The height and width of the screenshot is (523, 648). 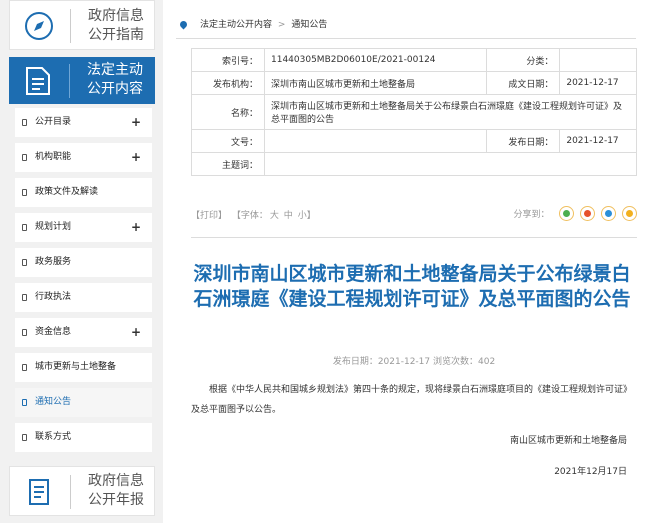 I want to click on doc-number-value, so click(x=375, y=141).